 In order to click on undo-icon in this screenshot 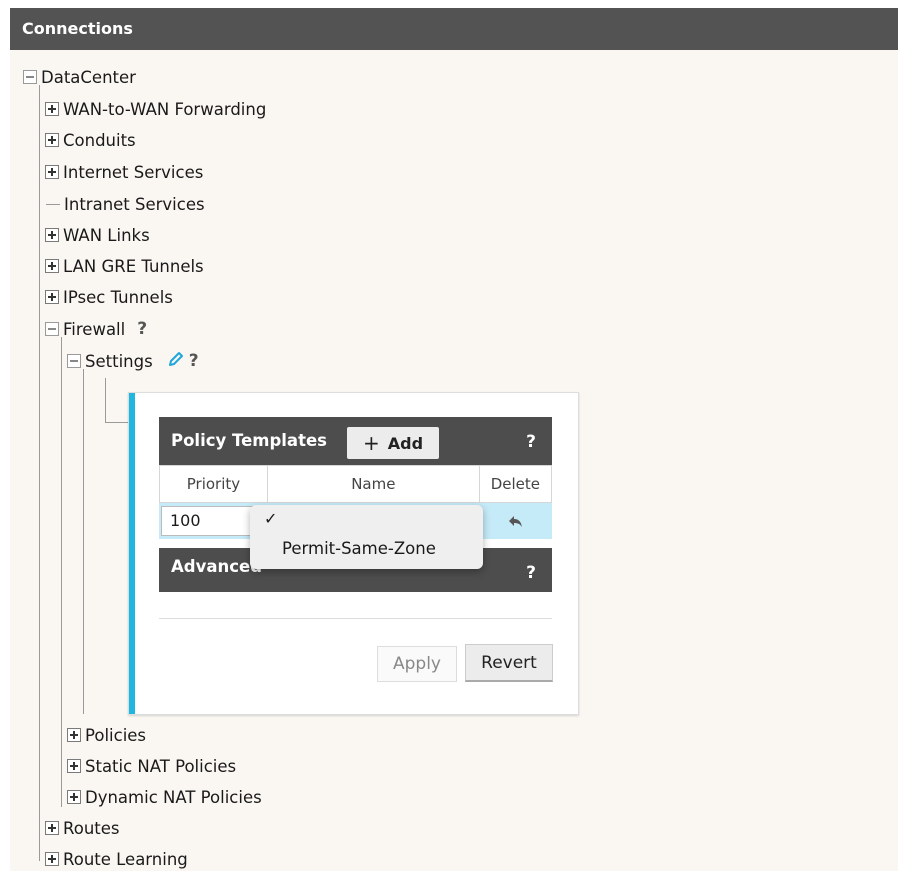, I will do `click(516, 521)`.